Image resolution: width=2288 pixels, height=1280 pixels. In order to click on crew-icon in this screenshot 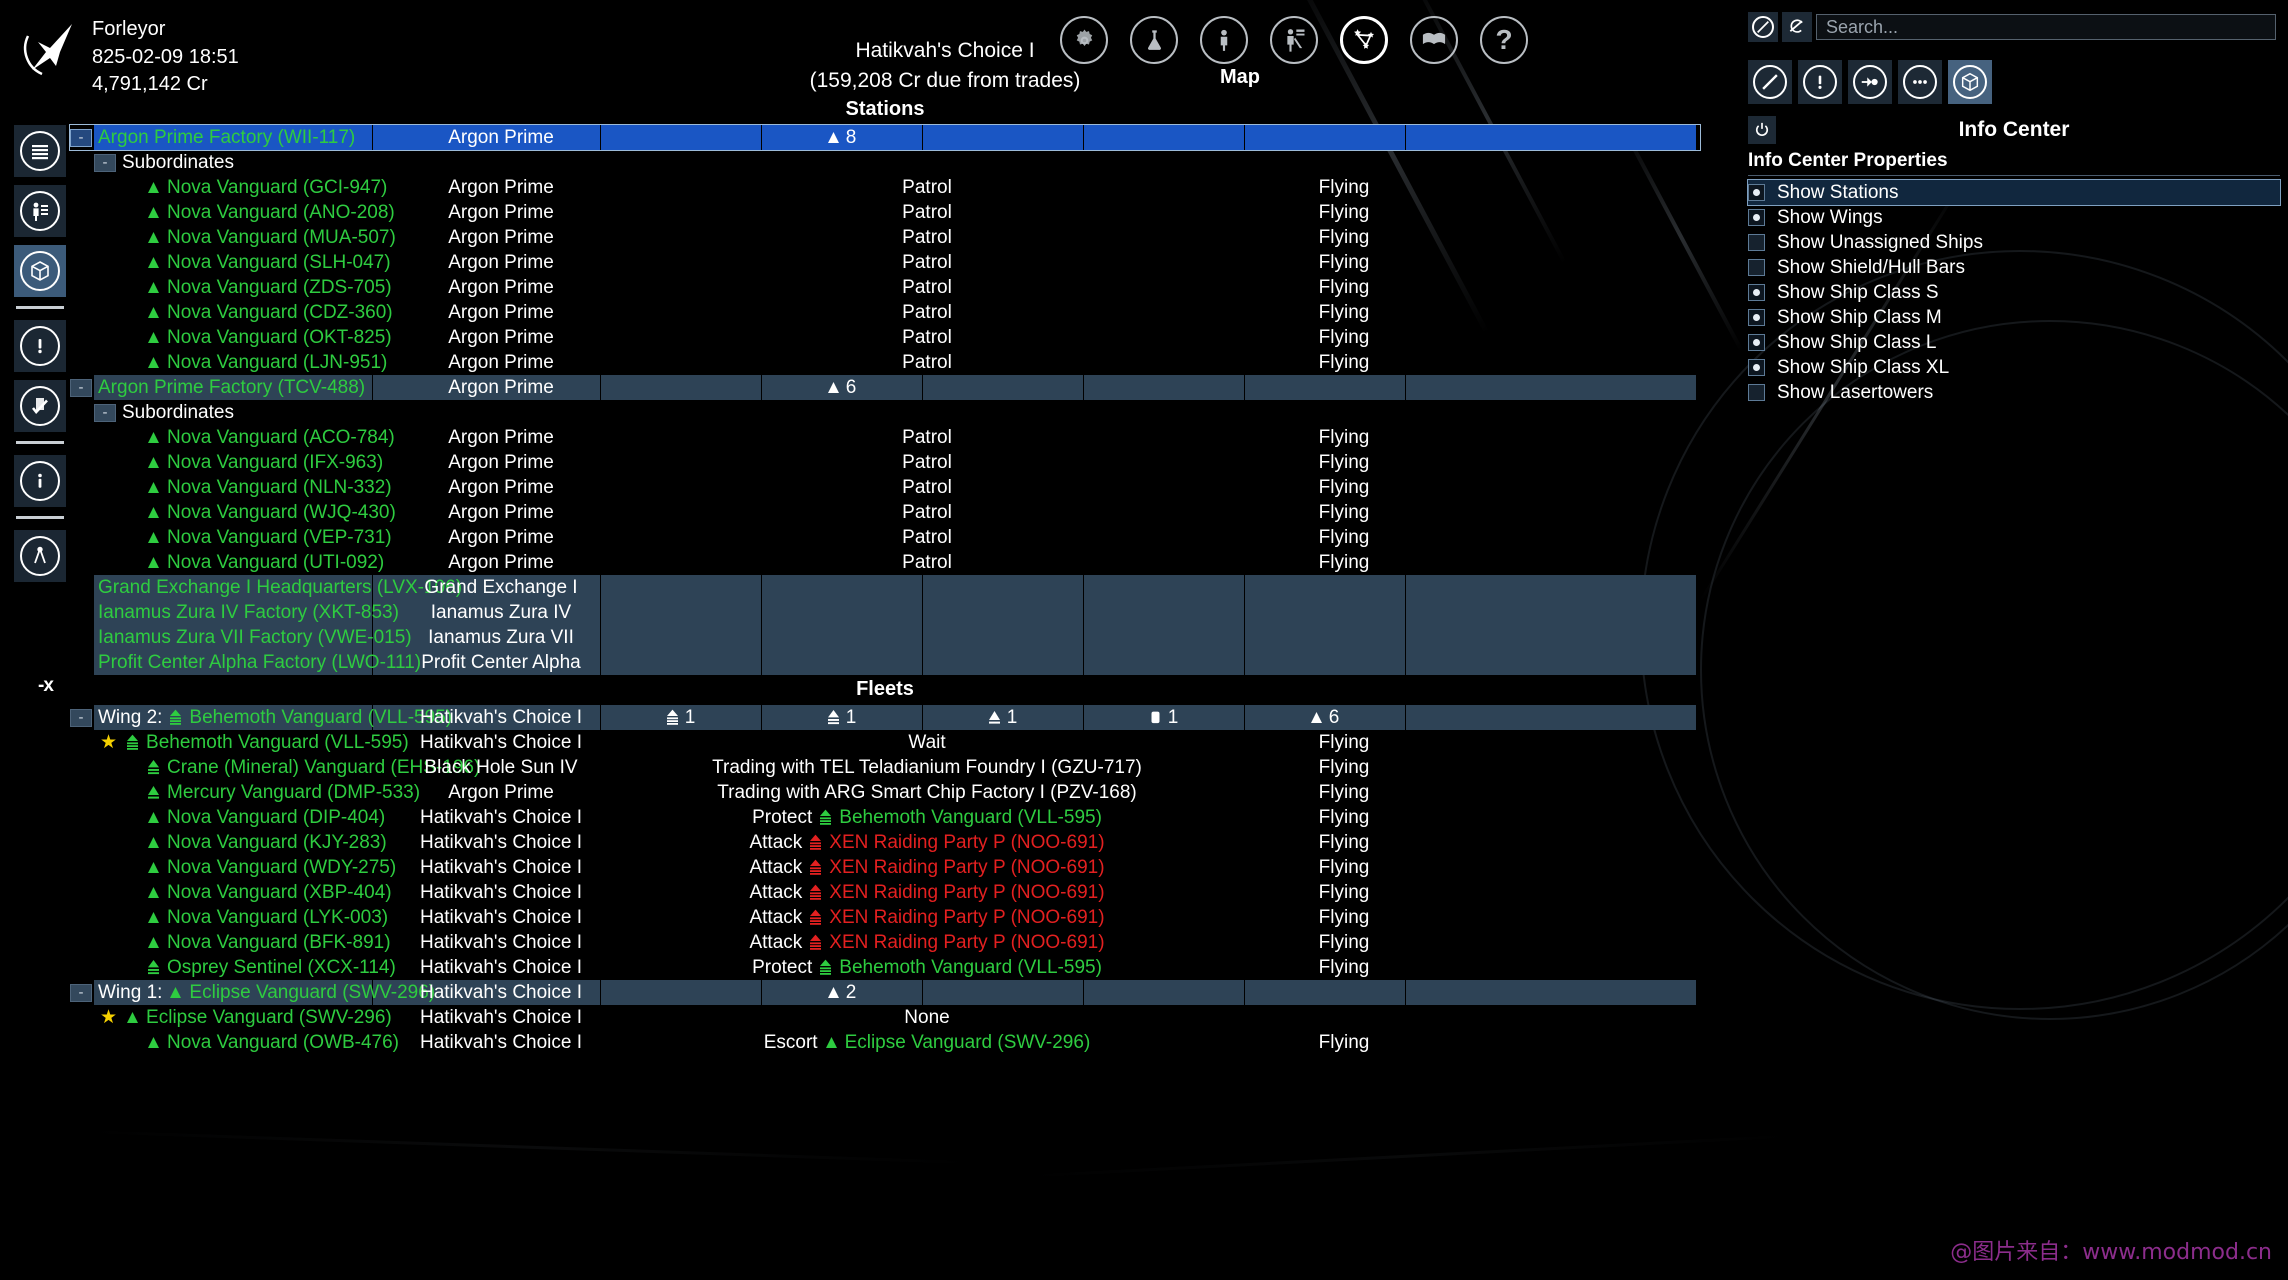, I will do `click(1294, 40)`.